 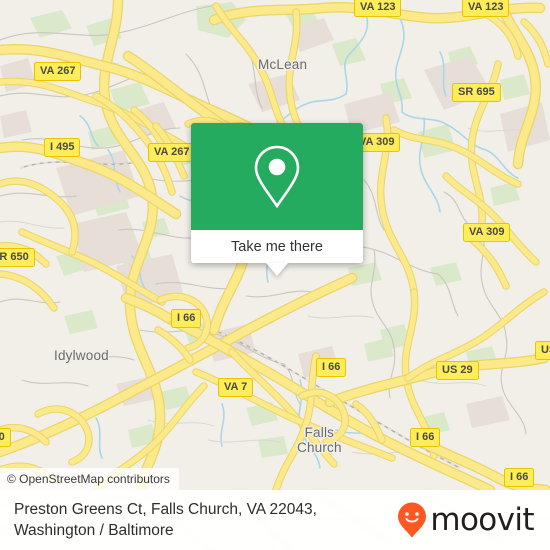 What do you see at coordinates (186, 318) in the screenshot?
I see `highway-shield-i-66-a: I 66` at bounding box center [186, 318].